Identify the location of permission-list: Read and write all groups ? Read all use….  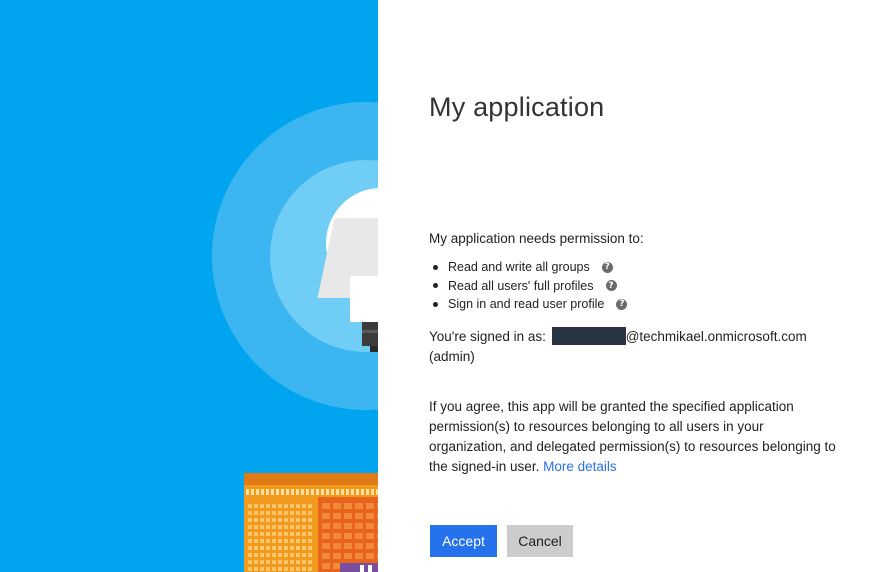
(528, 286).